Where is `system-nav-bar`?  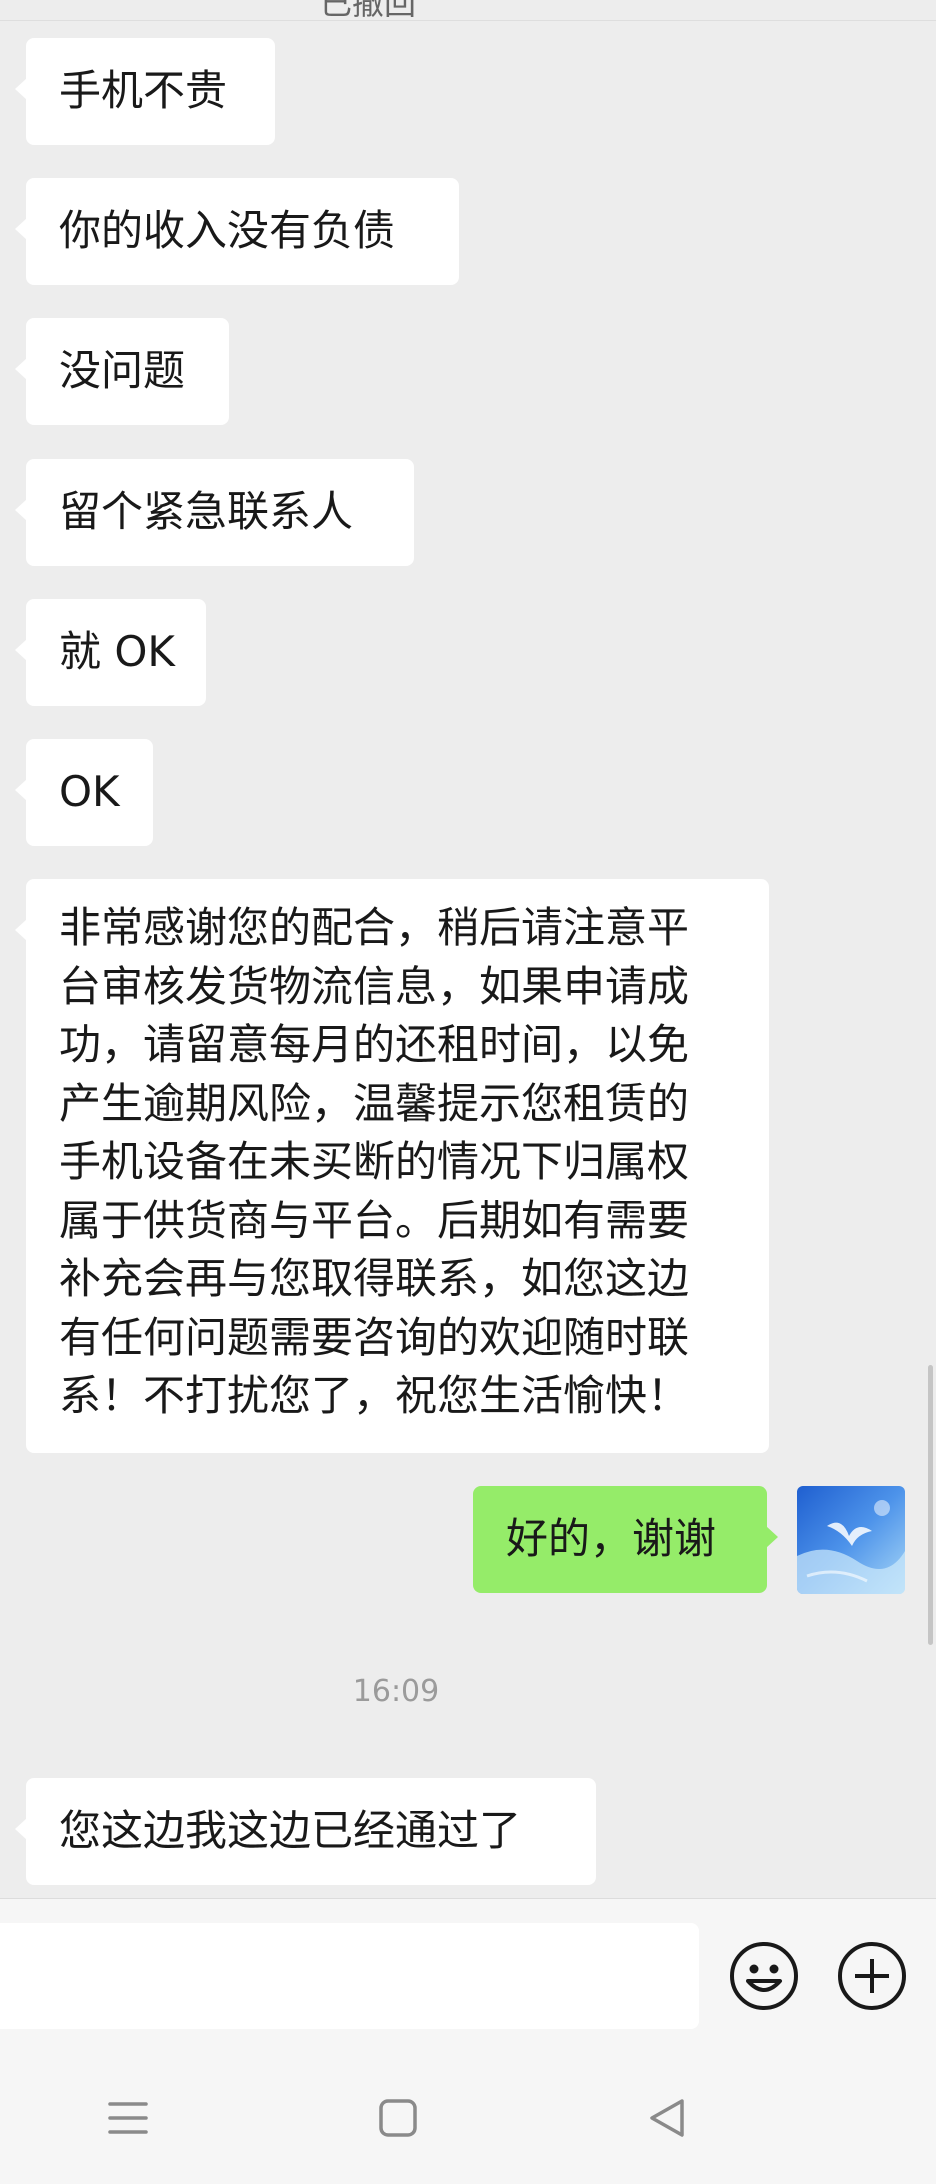
system-nav-bar is located at coordinates (468, 2107).